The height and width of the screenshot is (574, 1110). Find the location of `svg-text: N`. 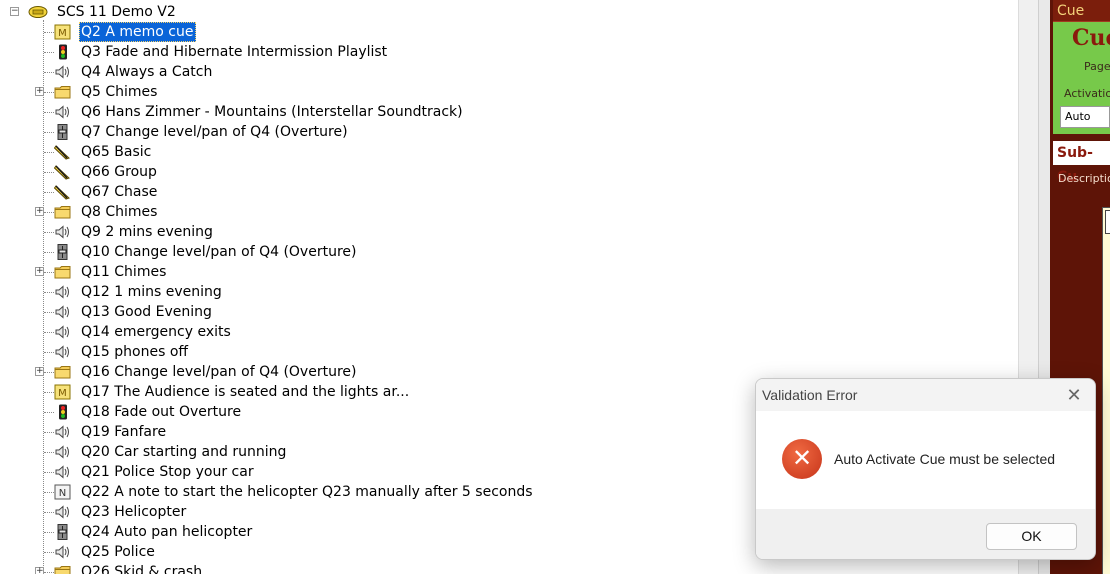

svg-text: N is located at coordinates (62, 493).